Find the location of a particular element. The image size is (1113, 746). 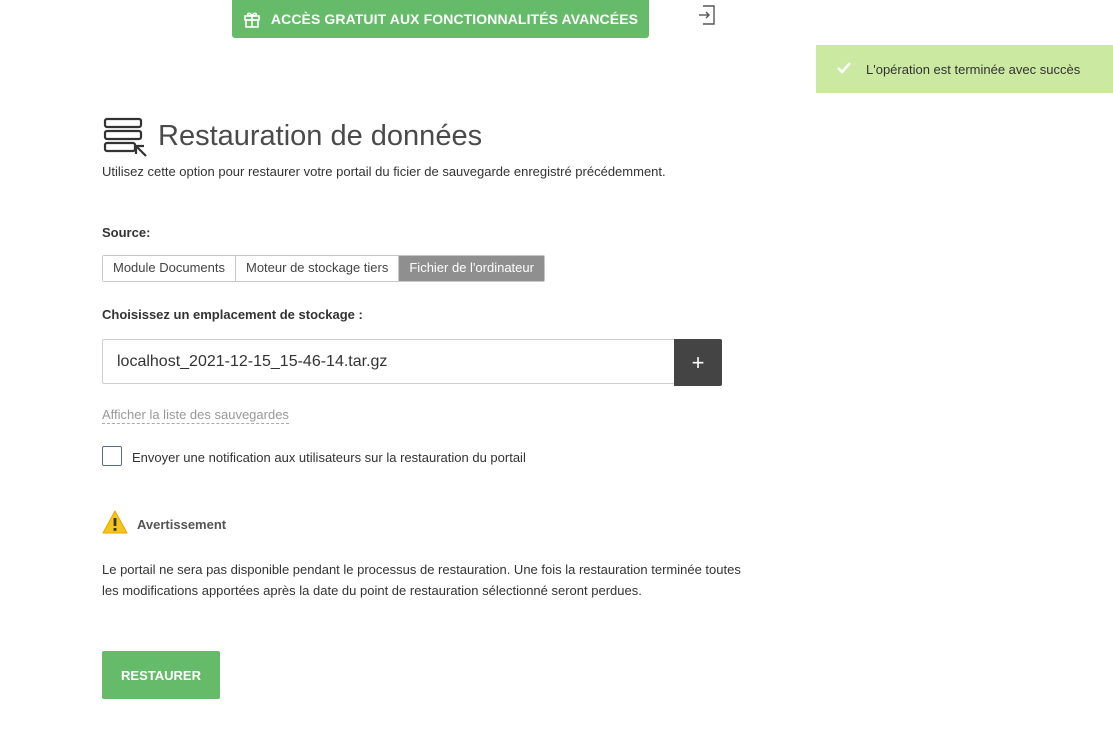

toast-message: L'opération est terminée avec succès is located at coordinates (973, 69).